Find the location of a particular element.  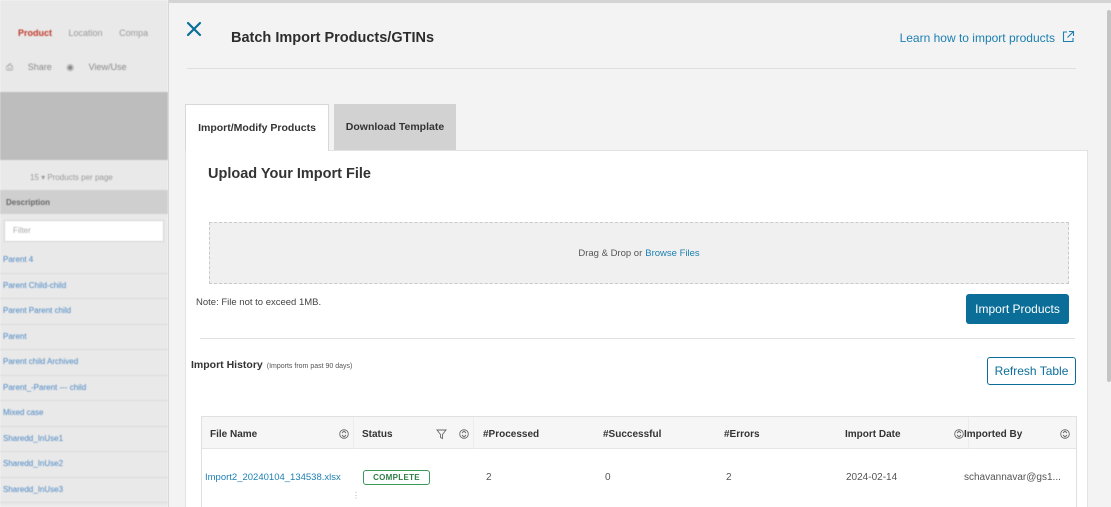

dropzone-text: Drag & Drop or is located at coordinates (610, 253).